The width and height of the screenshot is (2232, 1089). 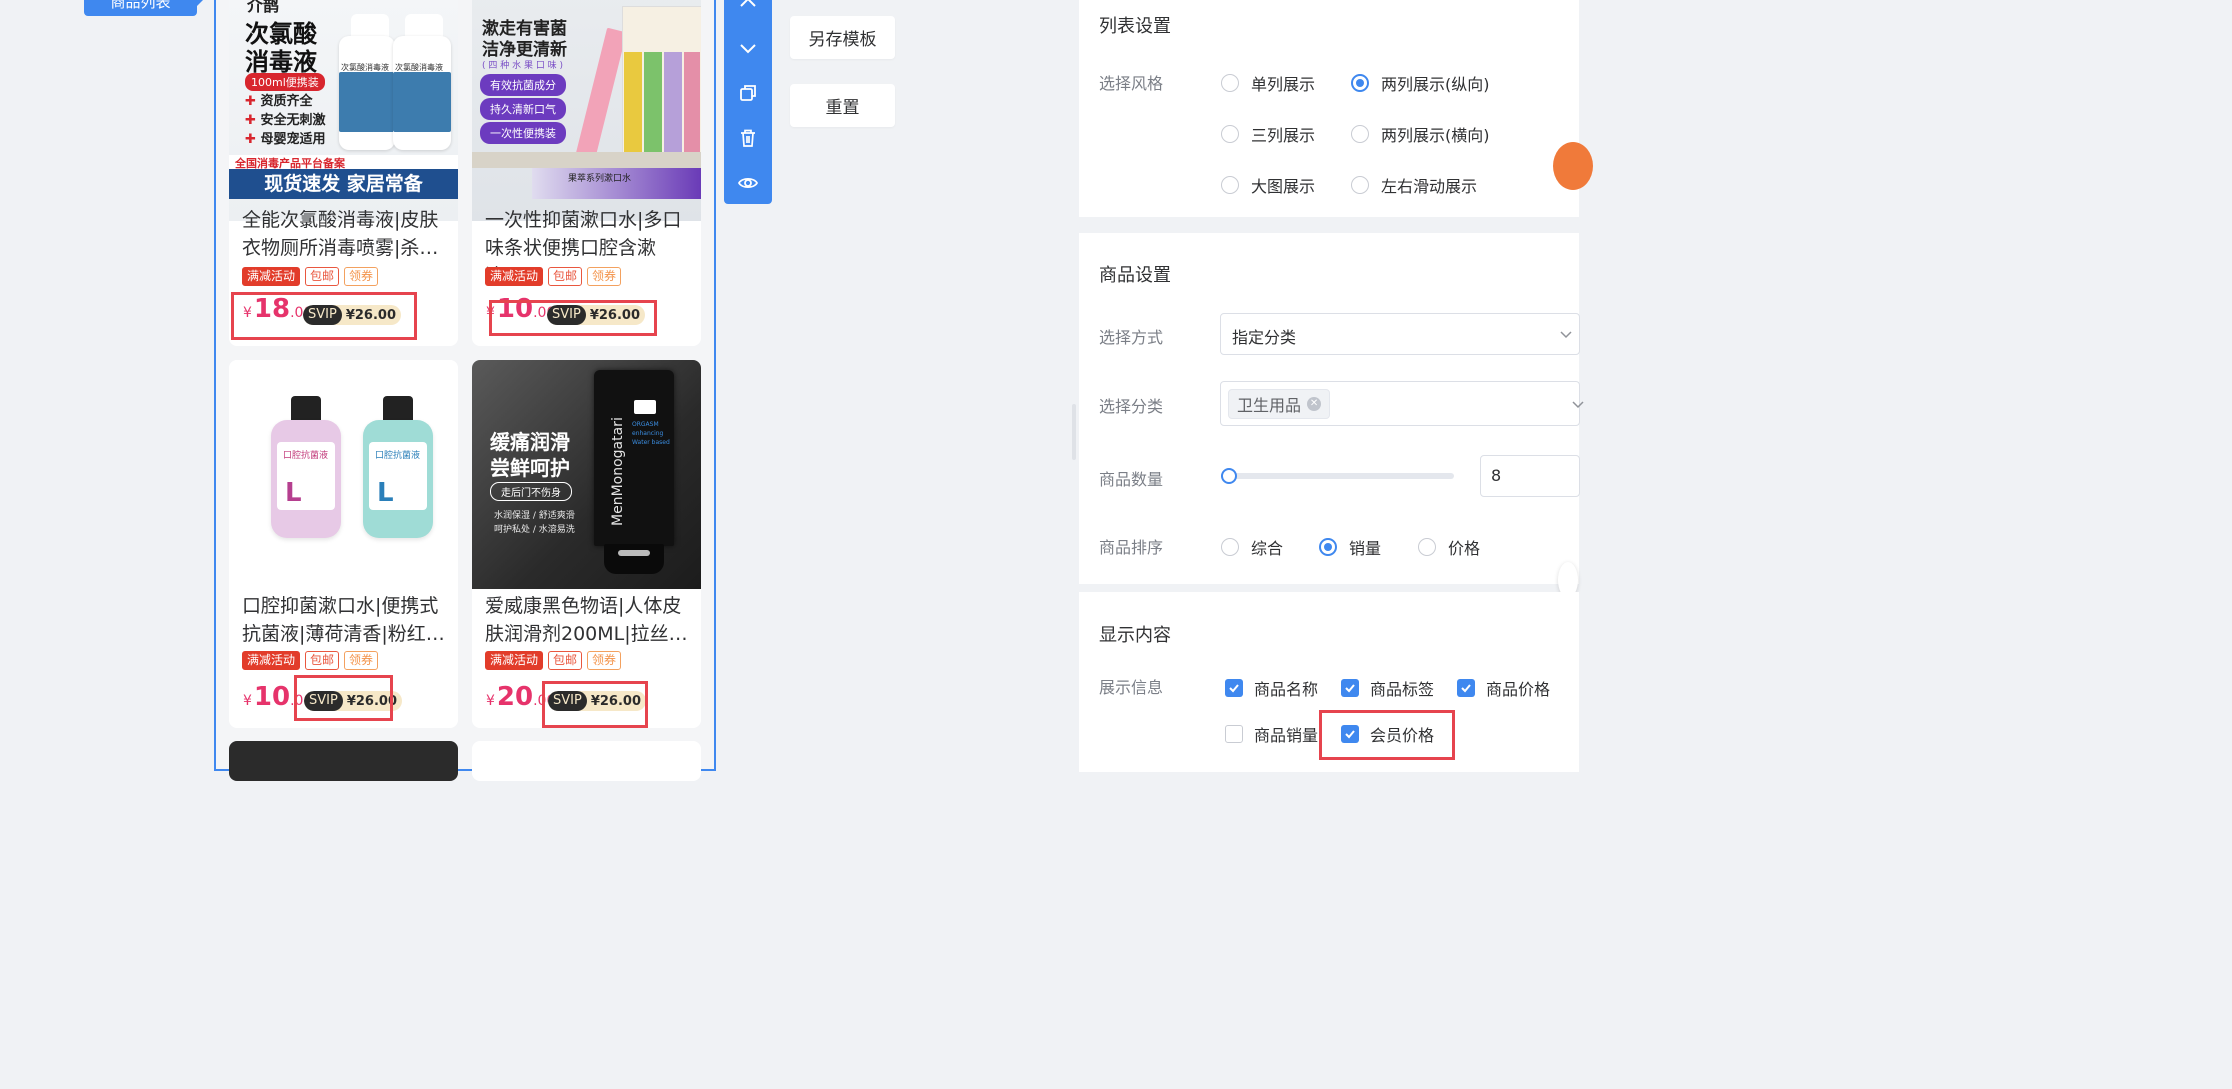 What do you see at coordinates (343, 162) in the screenshot?
I see `image-footer-top: 全国消毒产品平台备案` at bounding box center [343, 162].